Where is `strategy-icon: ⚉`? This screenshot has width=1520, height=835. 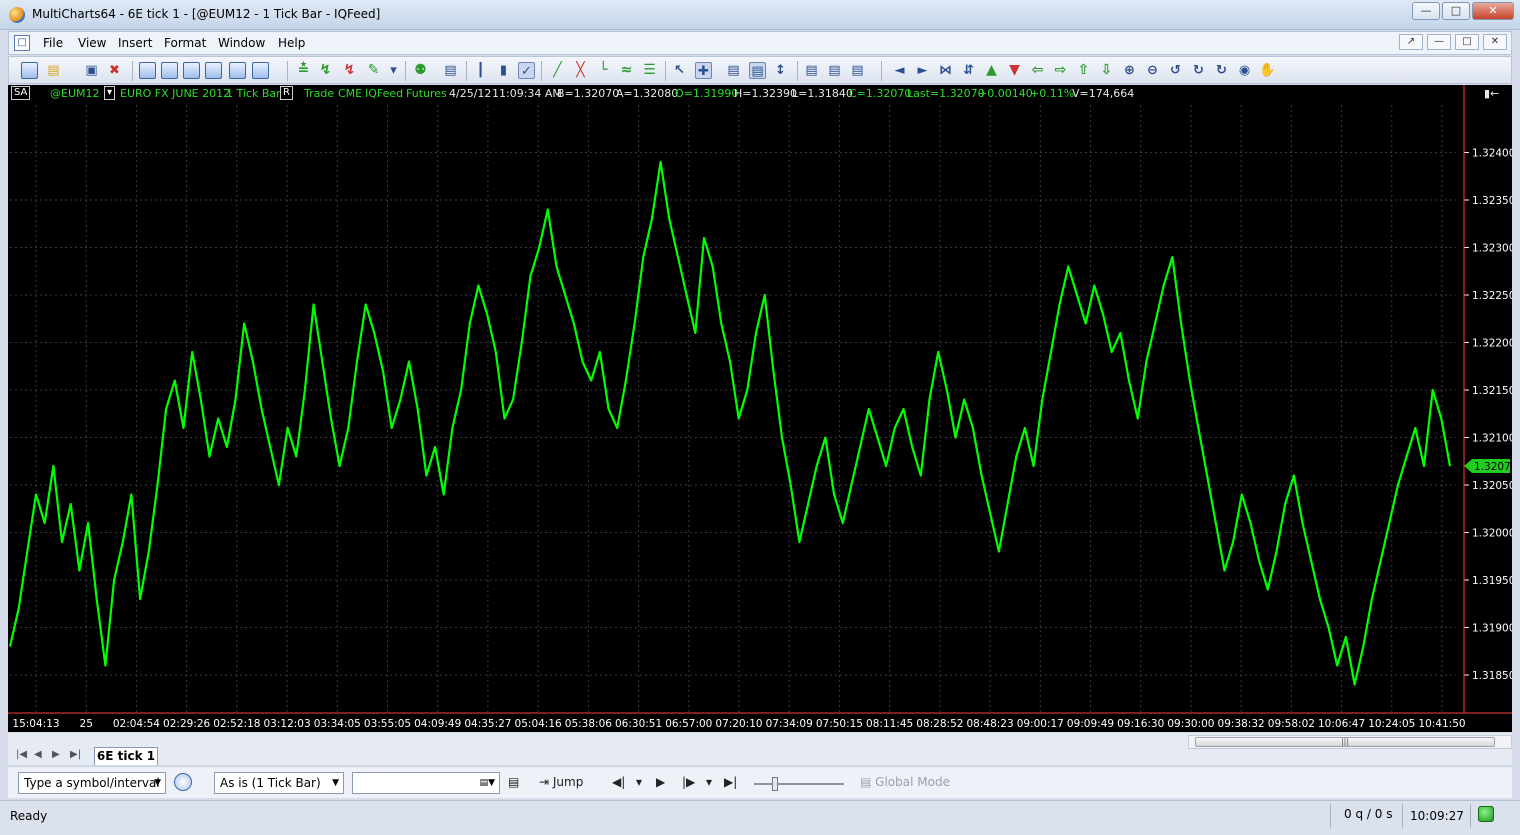
strategy-icon: ⚉ is located at coordinates (420, 70).